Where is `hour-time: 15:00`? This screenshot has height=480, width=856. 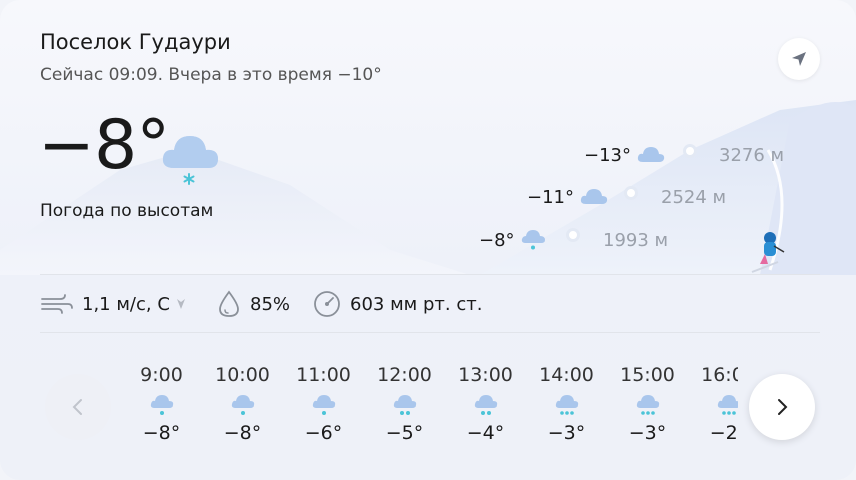 hour-time: 15:00 is located at coordinates (647, 375).